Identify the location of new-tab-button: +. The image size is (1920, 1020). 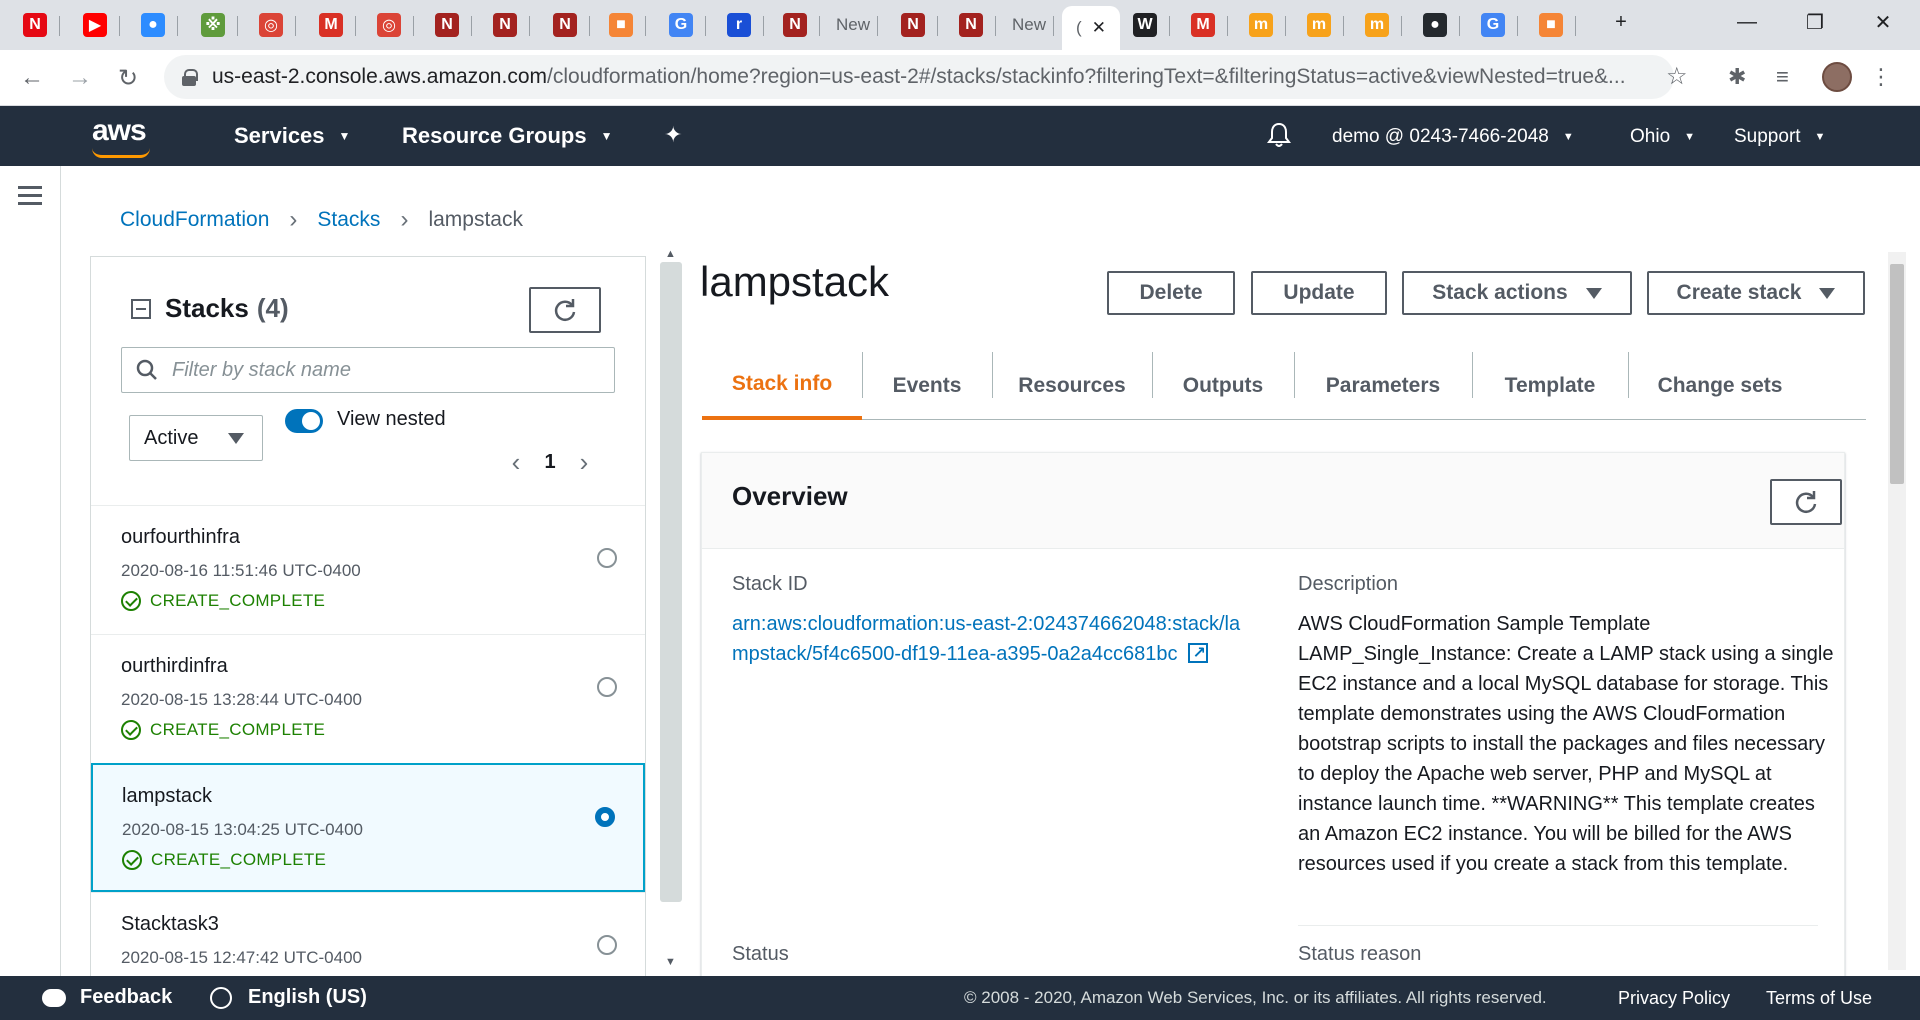
(1621, 22).